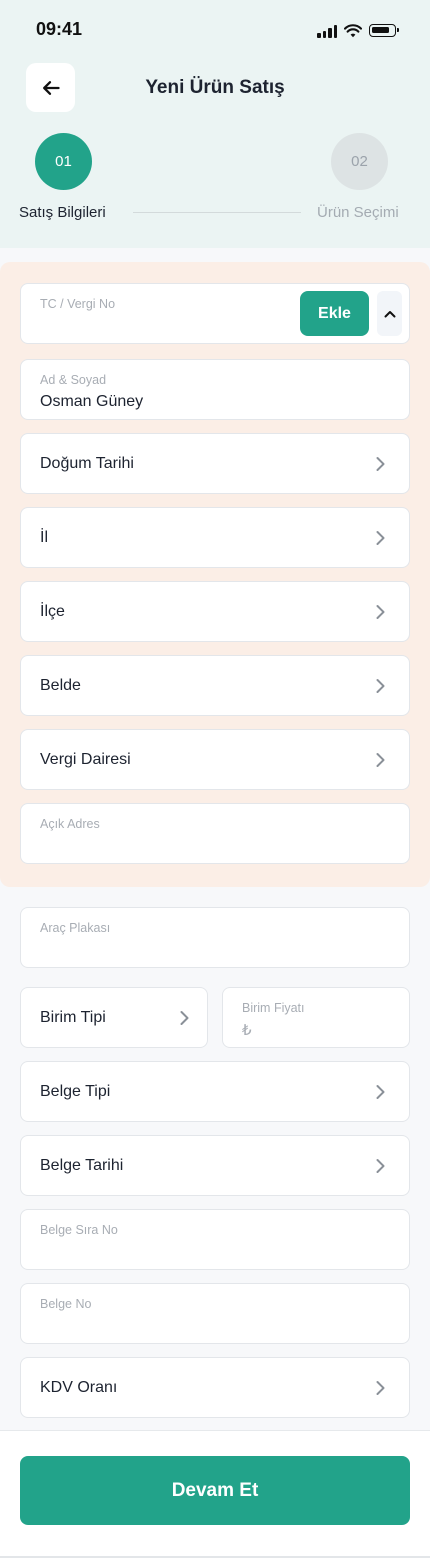 The width and height of the screenshot is (430, 1560). What do you see at coordinates (215, 1091) in the screenshot?
I see `document-type-select: Belge Tipi` at bounding box center [215, 1091].